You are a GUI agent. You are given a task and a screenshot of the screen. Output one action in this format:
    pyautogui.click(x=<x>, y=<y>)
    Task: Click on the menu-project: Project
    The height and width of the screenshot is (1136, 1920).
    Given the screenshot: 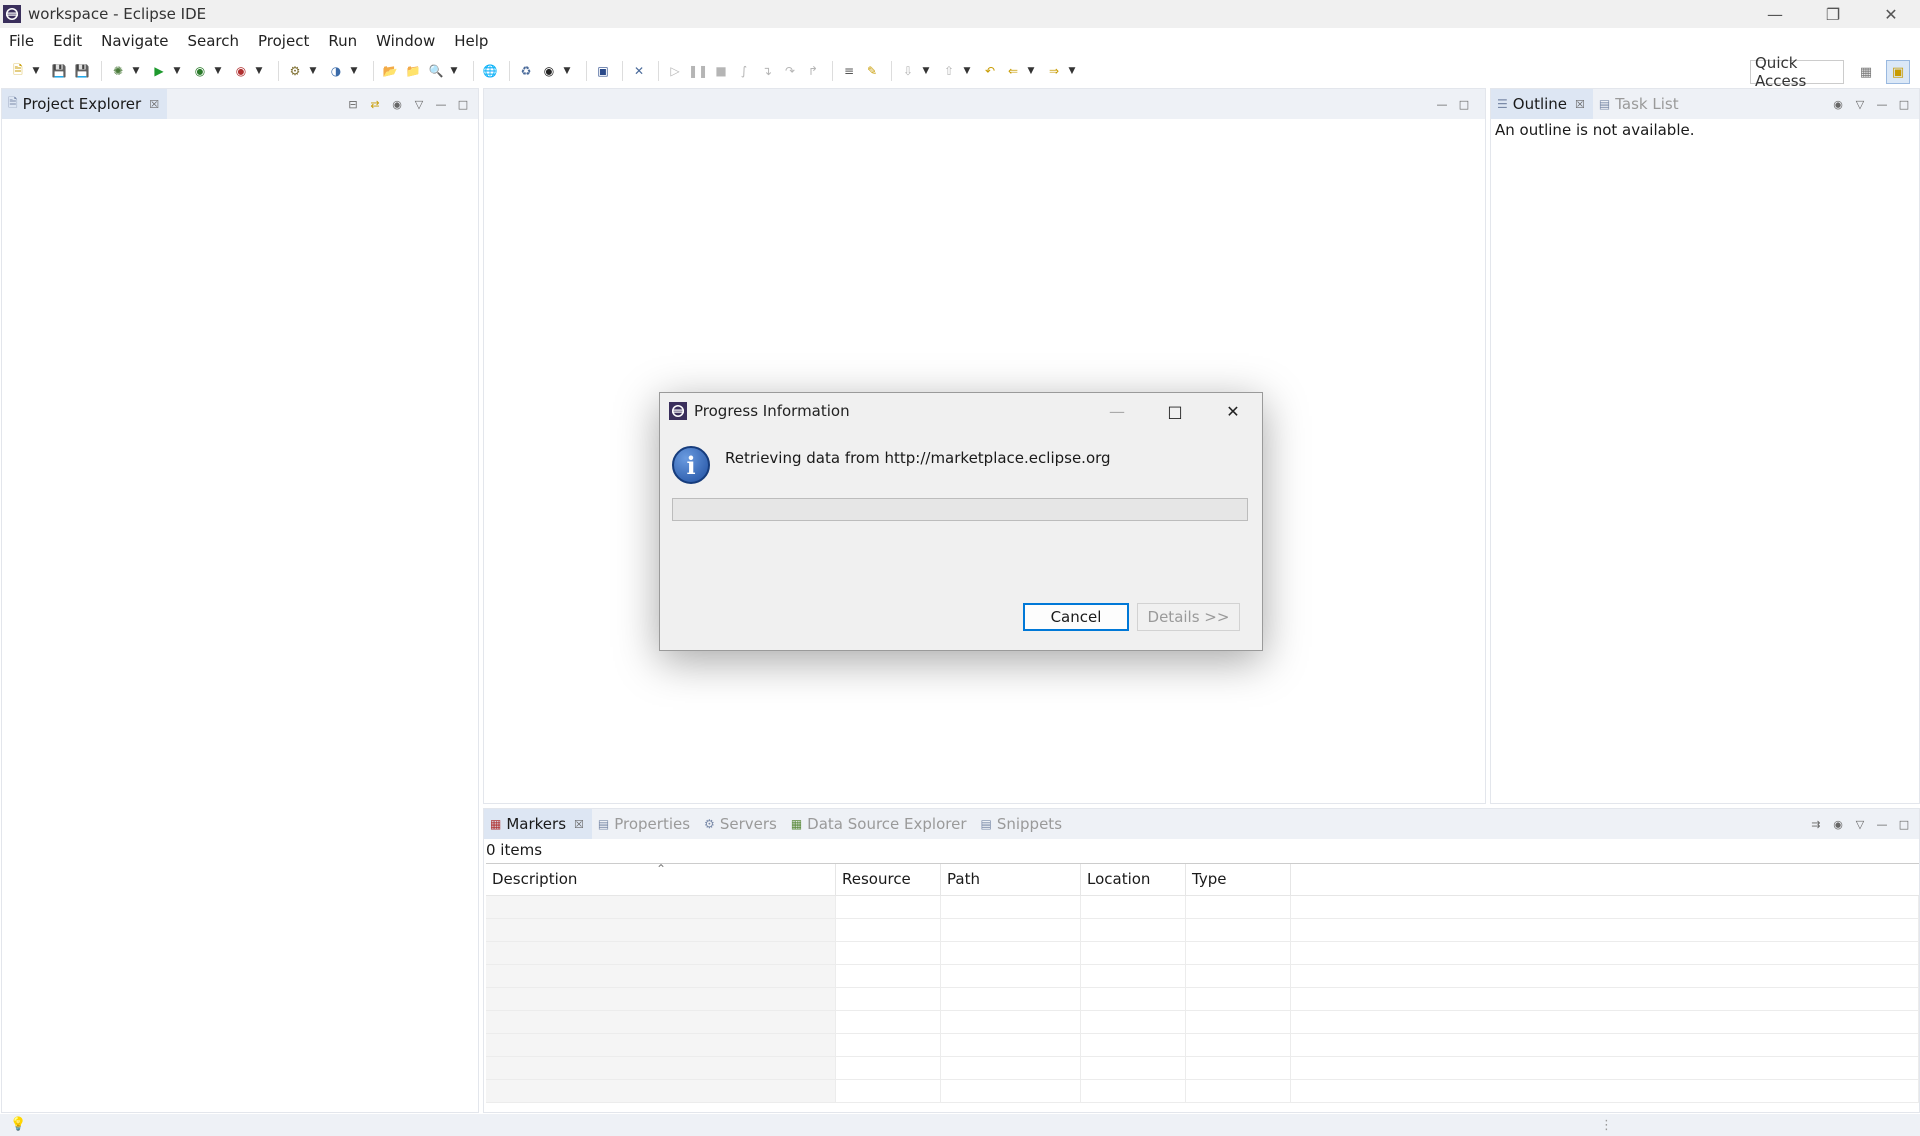 What is the action you would take?
    pyautogui.click(x=283, y=41)
    